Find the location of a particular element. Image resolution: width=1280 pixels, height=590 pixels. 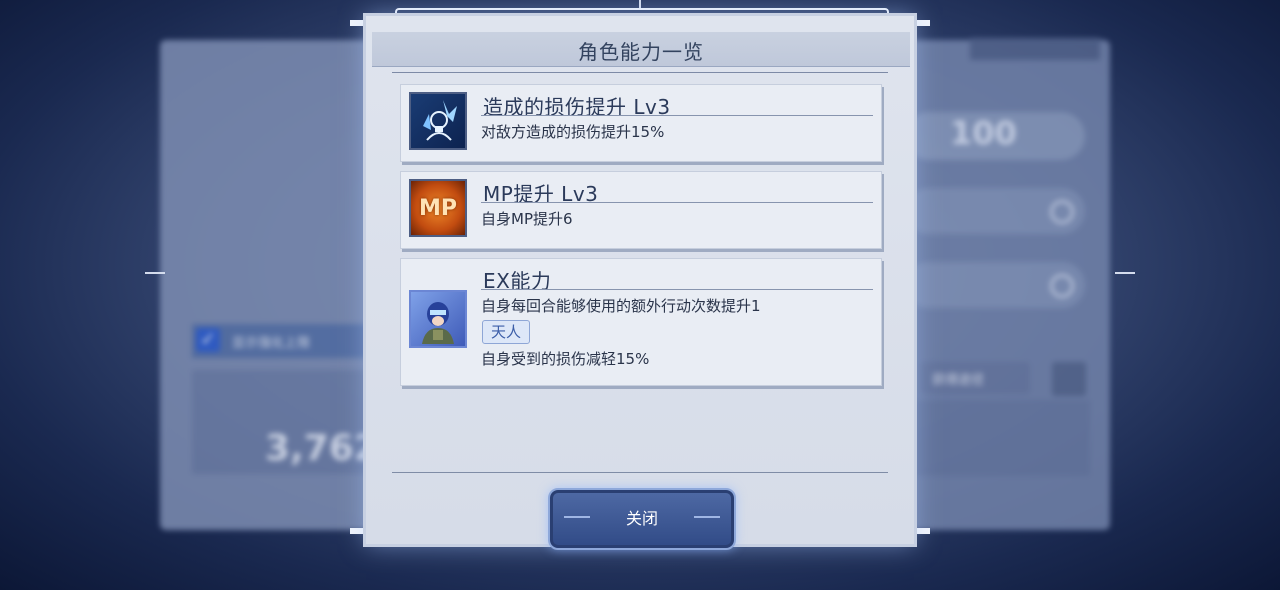

trait-tag: 天人 is located at coordinates (506, 332).